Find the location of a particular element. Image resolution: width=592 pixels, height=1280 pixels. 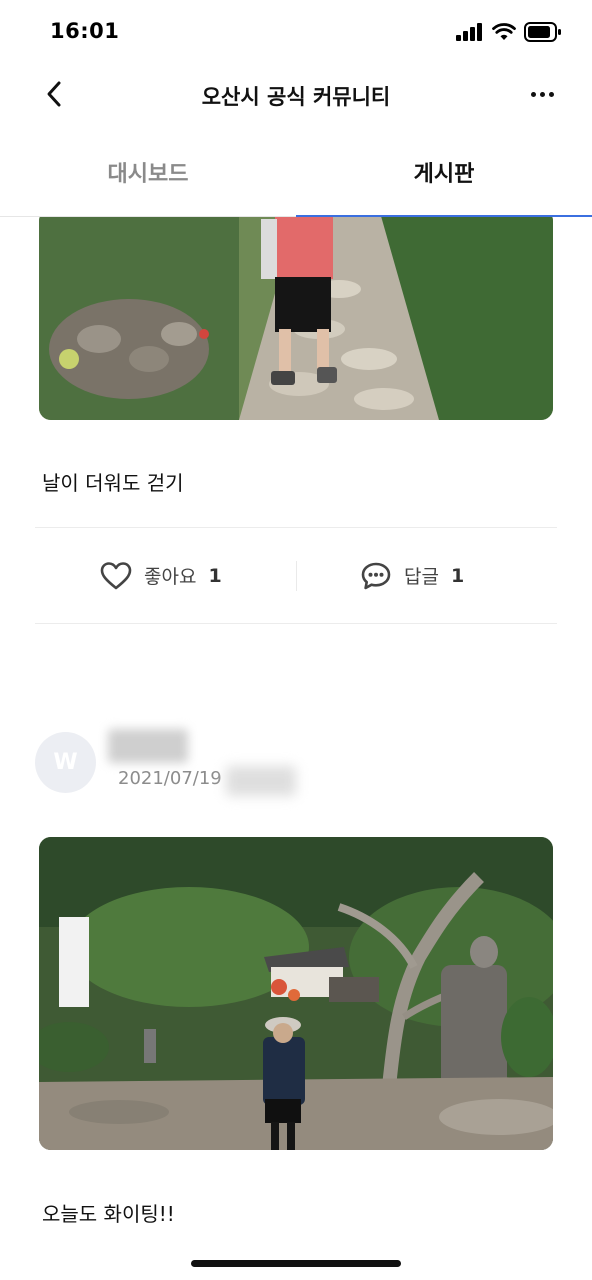

comment-count: 1 is located at coordinates (457, 575).